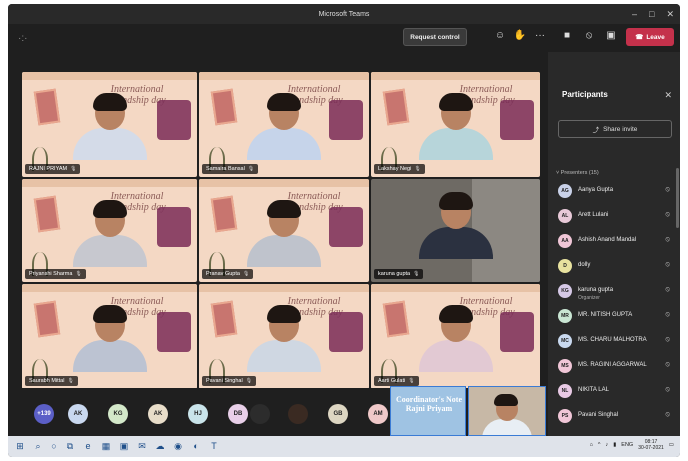 The image size is (688, 461). Describe the element at coordinates (627, 445) in the screenshot. I see `language-indicator: ENG` at that location.